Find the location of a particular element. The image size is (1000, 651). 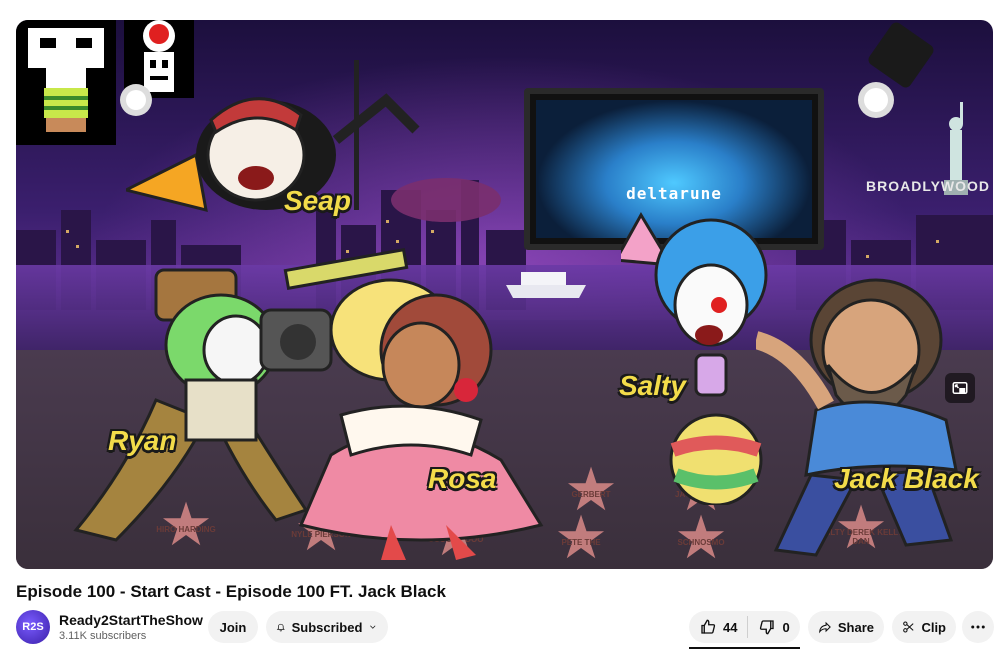

subscriber-count: 3.11K subscribers is located at coordinates (103, 636).